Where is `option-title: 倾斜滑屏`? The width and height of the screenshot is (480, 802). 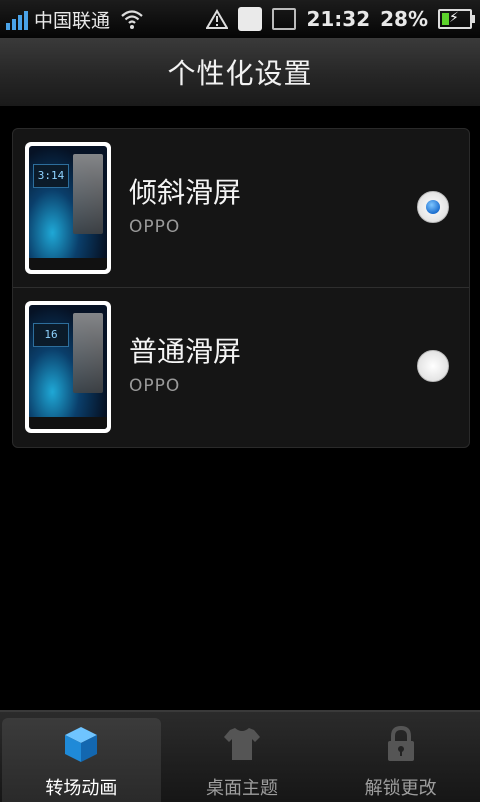
option-title: 倾斜滑屏 is located at coordinates (185, 192).